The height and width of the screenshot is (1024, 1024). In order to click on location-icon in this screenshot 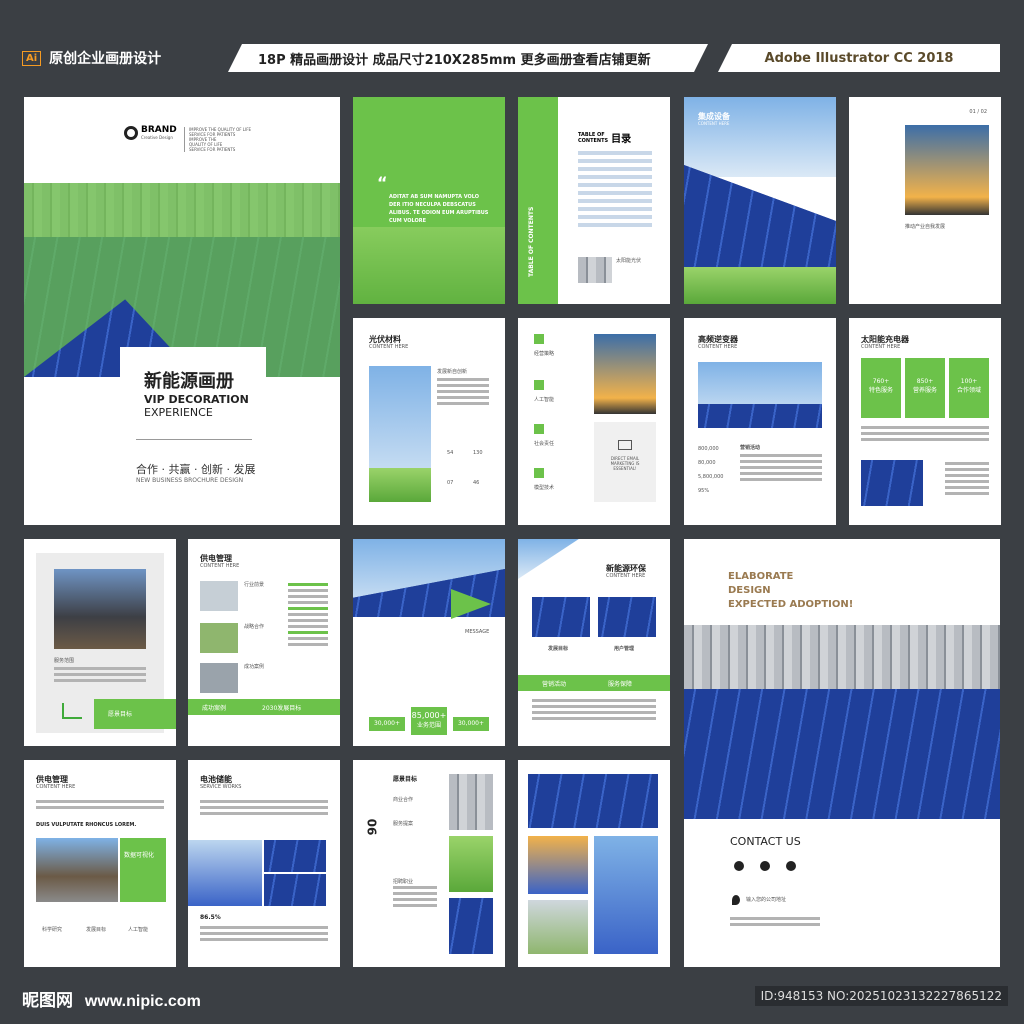, I will do `click(736, 900)`.